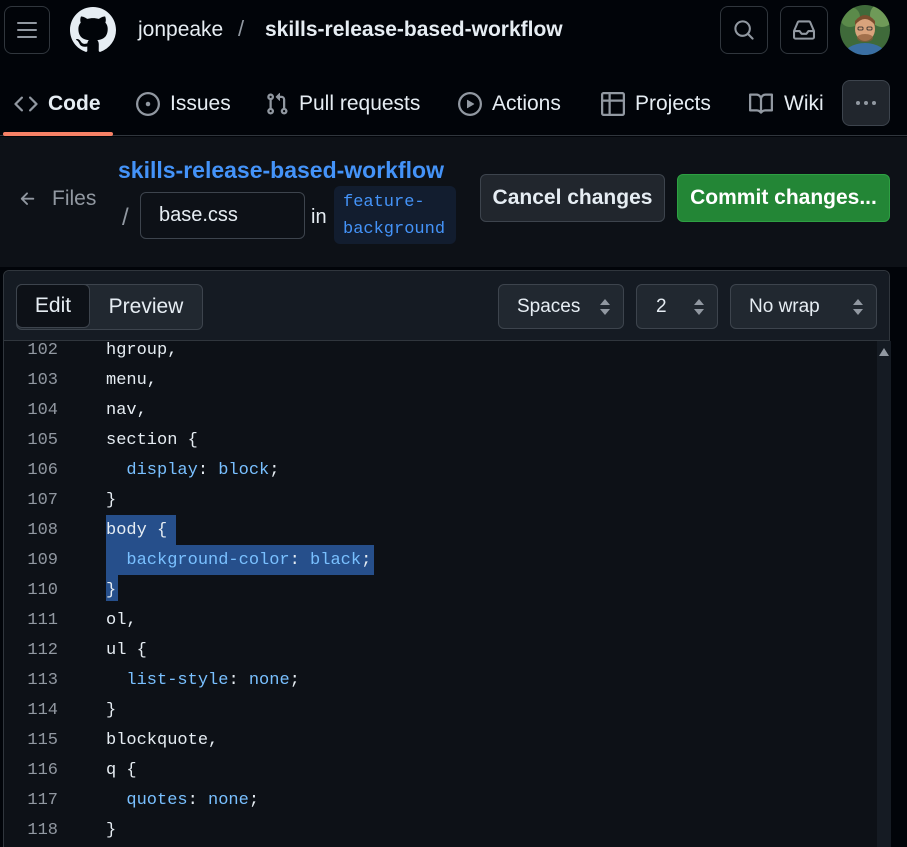 The height and width of the screenshot is (847, 907). I want to click on css-property: display, so click(162, 470).